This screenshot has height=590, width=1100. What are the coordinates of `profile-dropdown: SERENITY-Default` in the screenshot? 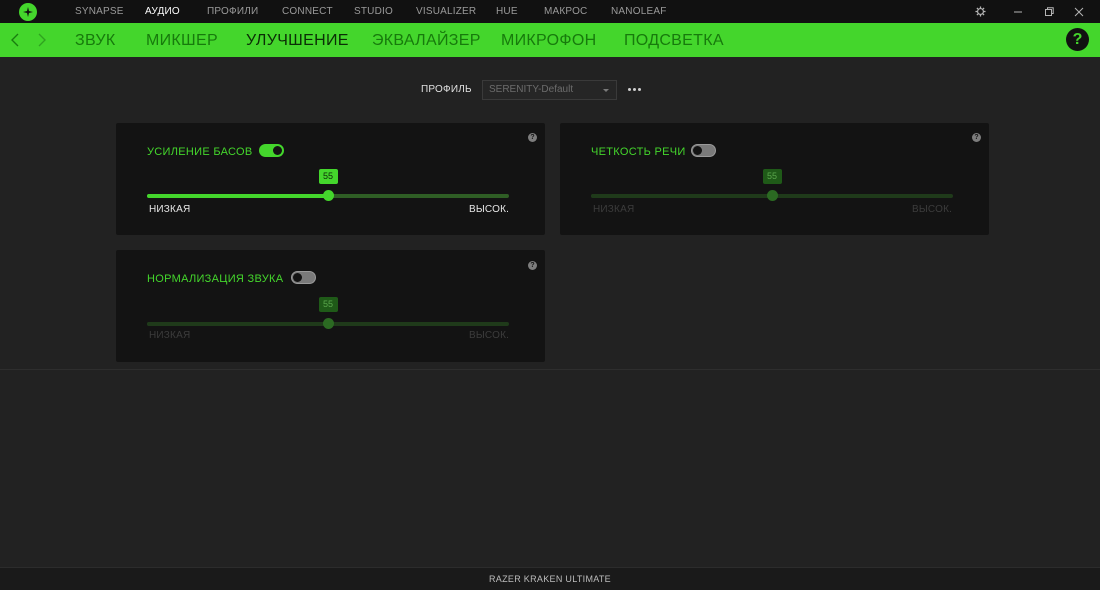 It's located at (549, 90).